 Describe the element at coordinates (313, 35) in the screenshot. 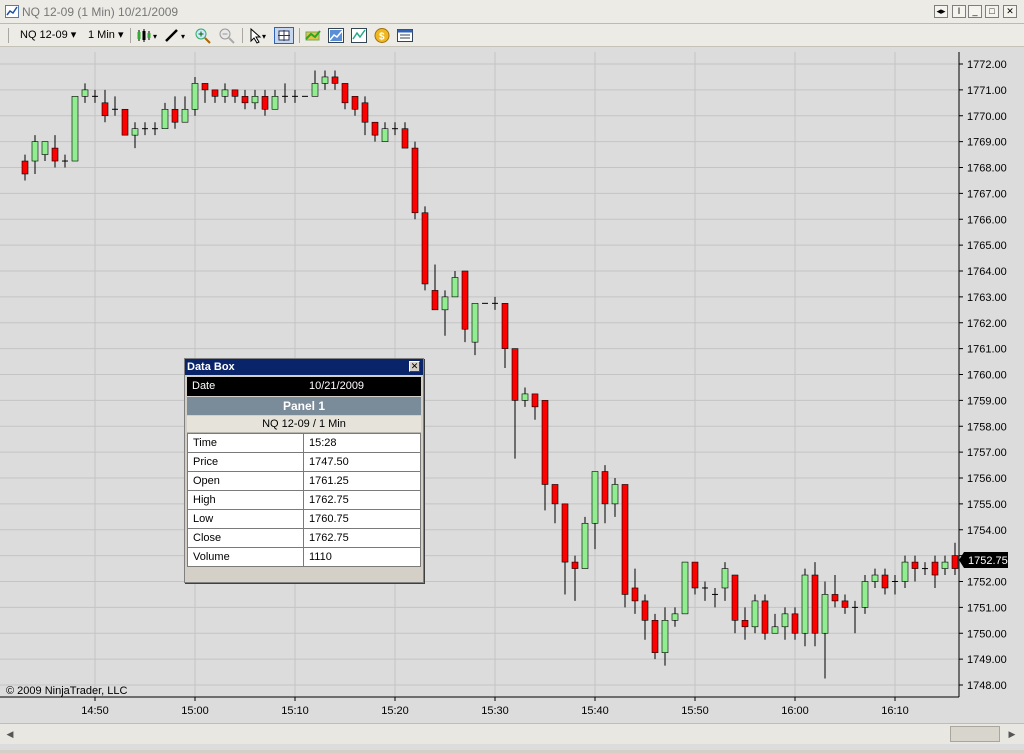

I see `chart-properties-icon` at that location.